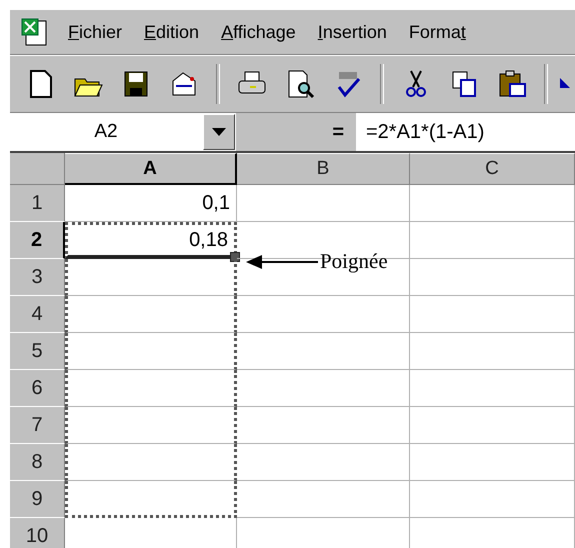  Describe the element at coordinates (37, 277) in the screenshot. I see `row-header: 3` at that location.